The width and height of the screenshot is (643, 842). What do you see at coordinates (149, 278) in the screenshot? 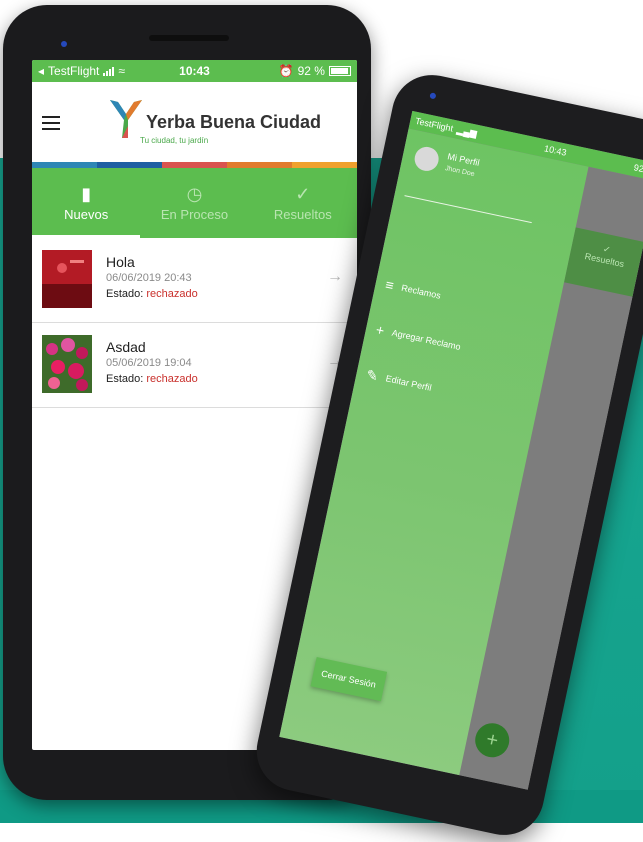
I see `item-date: 06/06/2019 20:43` at bounding box center [149, 278].